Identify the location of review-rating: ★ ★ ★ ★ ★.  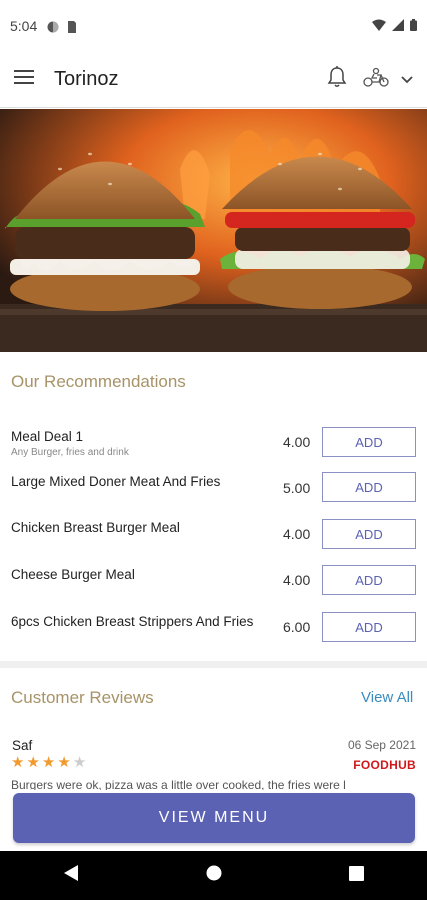
(48, 762).